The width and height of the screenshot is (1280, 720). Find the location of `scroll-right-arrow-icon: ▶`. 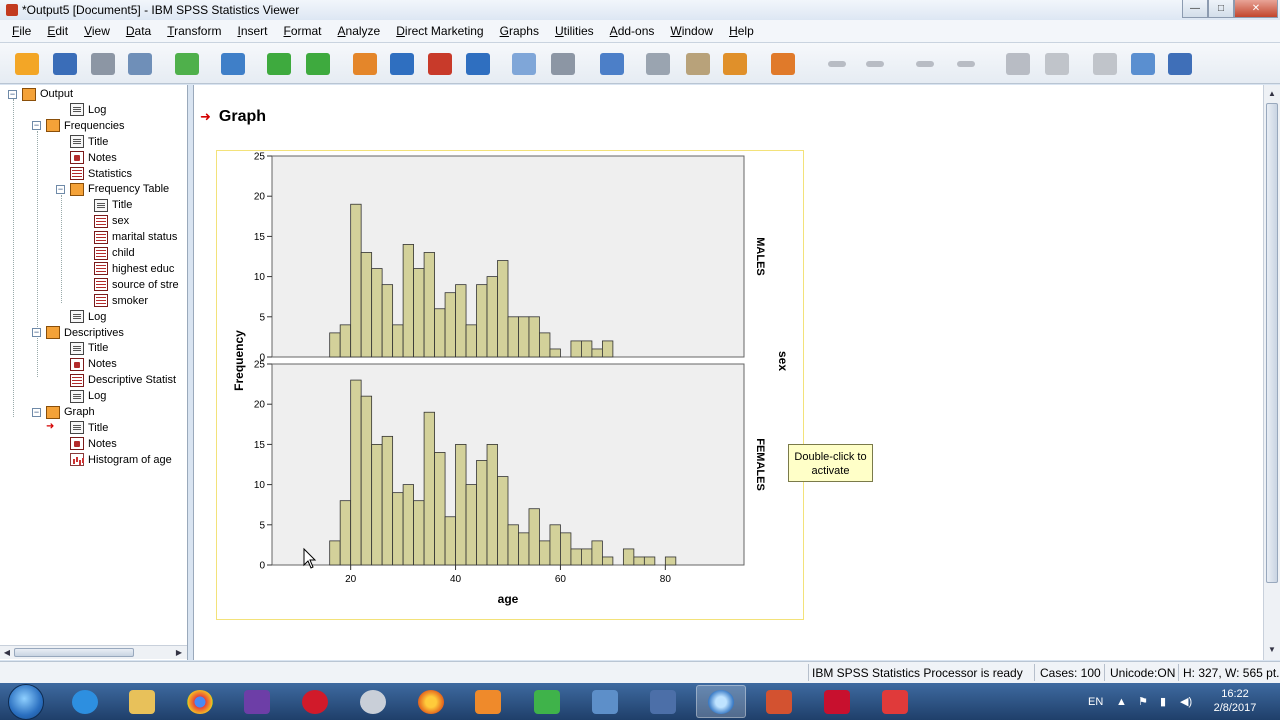

scroll-right-arrow-icon: ▶ is located at coordinates (179, 653).